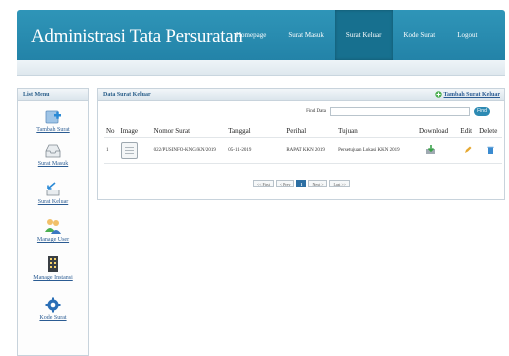  What do you see at coordinates (316, 111) in the screenshot?
I see `find-label: Find Data` at bounding box center [316, 111].